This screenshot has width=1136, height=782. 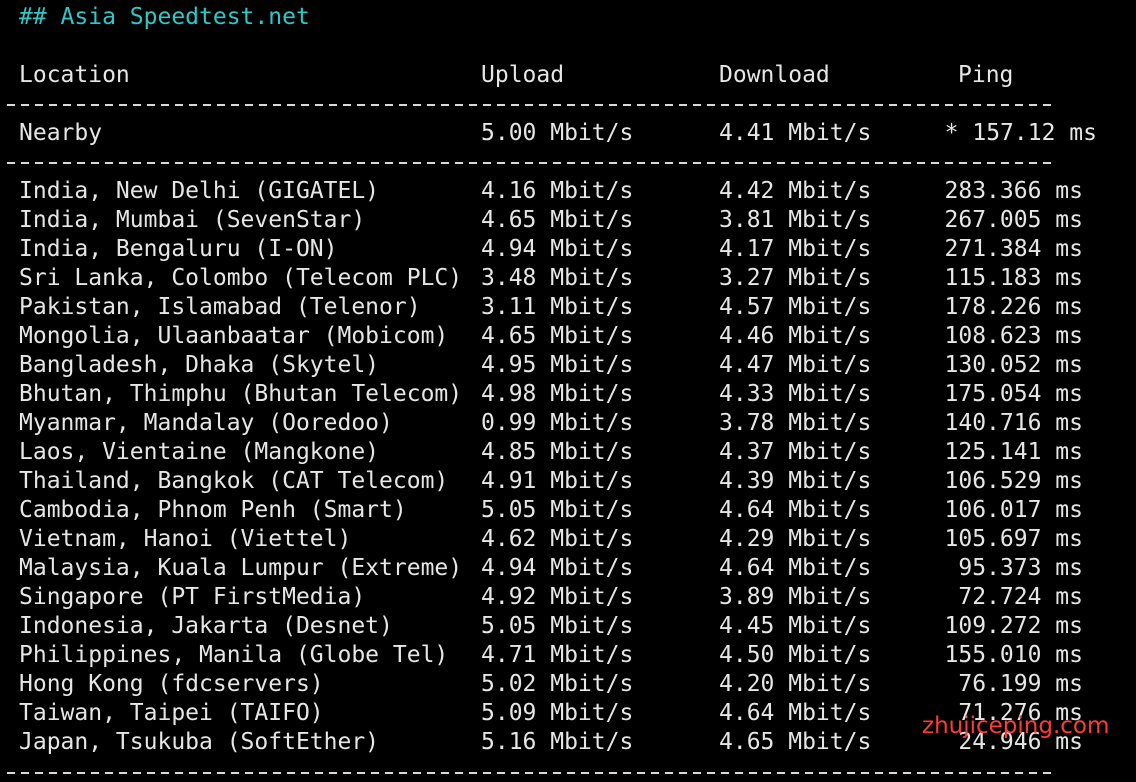 What do you see at coordinates (1013, 626) in the screenshot?
I see `row-ping: 109.272 ms` at bounding box center [1013, 626].